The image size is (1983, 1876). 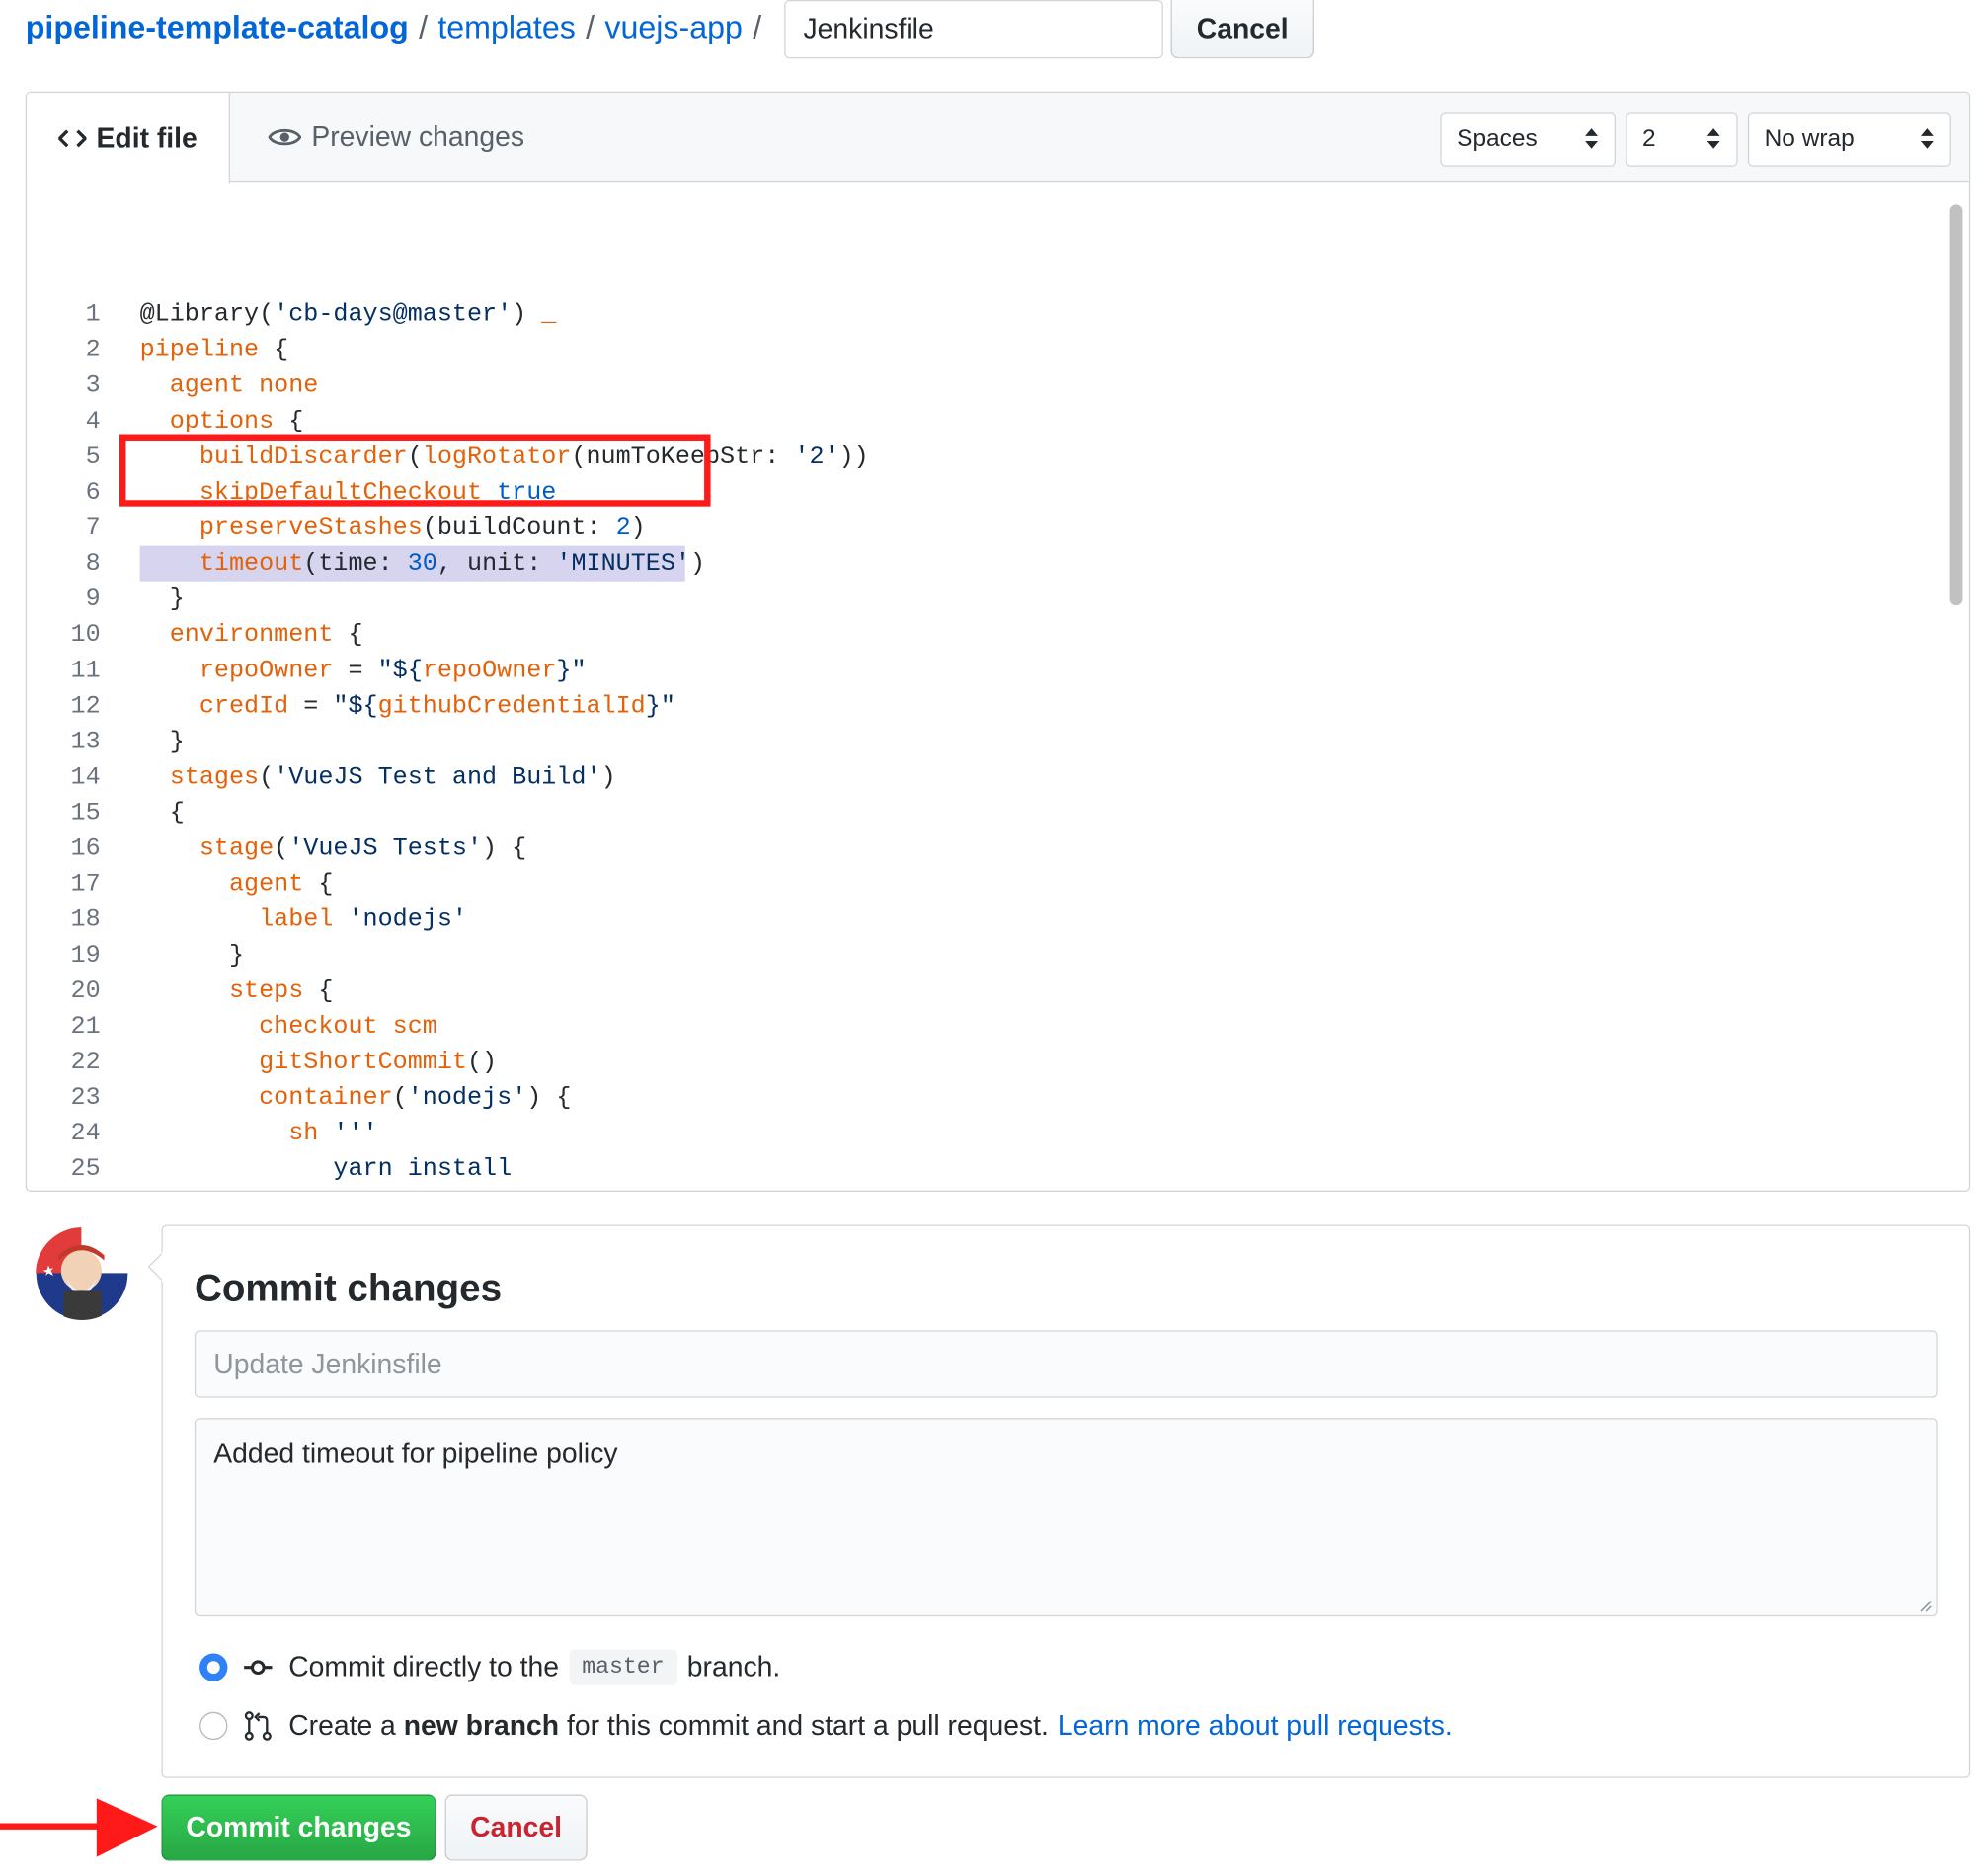 What do you see at coordinates (85, 1062) in the screenshot?
I see `line-number: 22` at bounding box center [85, 1062].